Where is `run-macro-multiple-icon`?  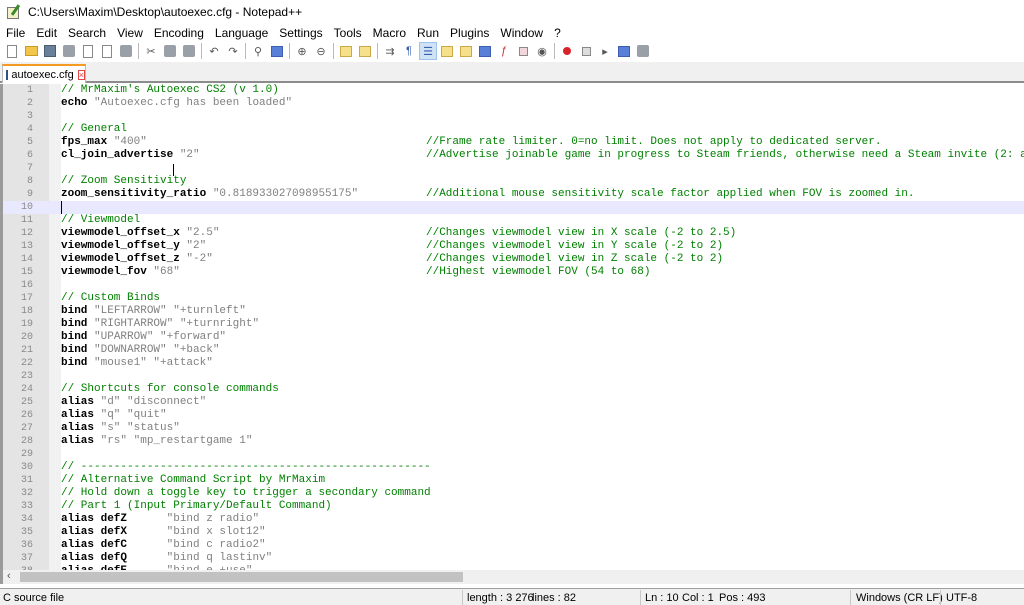
run-macro-multiple-icon is located at coordinates (624, 51).